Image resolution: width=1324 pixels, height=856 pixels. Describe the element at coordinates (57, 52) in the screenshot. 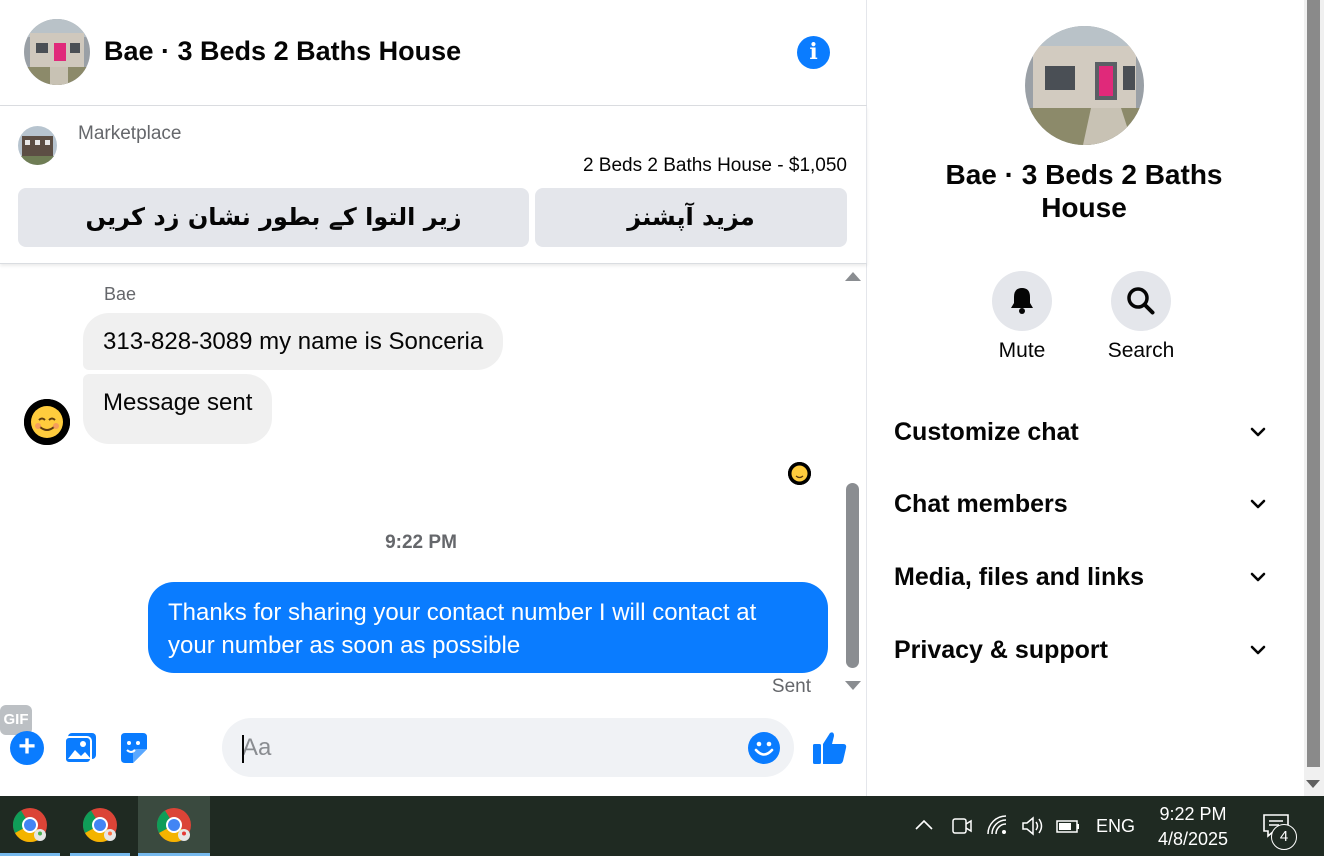

I see `conversation-avatar` at that location.